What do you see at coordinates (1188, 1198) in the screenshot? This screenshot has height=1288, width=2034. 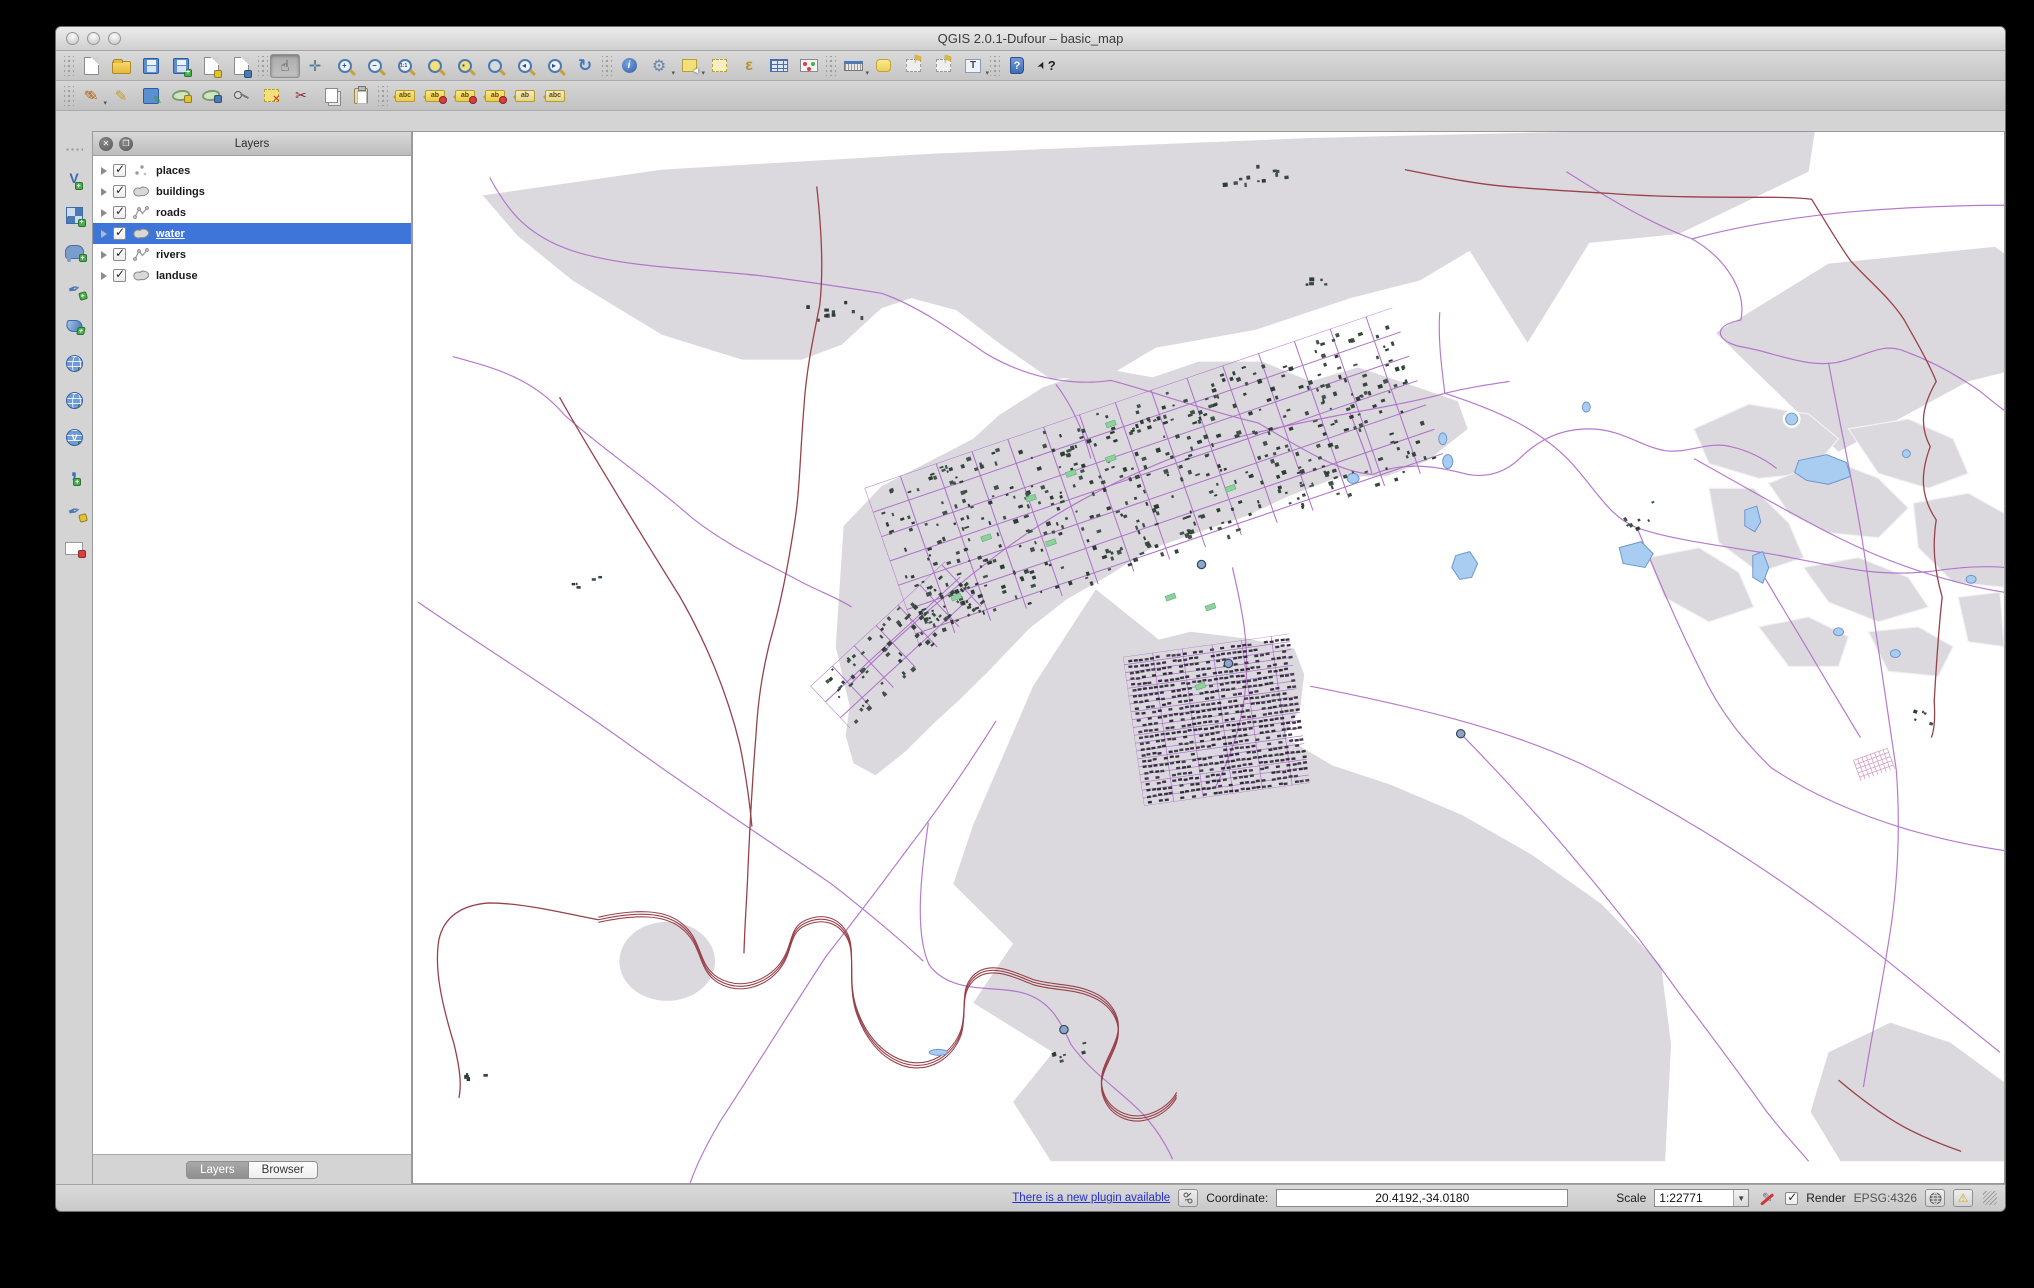 I see `plugin-icon` at bounding box center [1188, 1198].